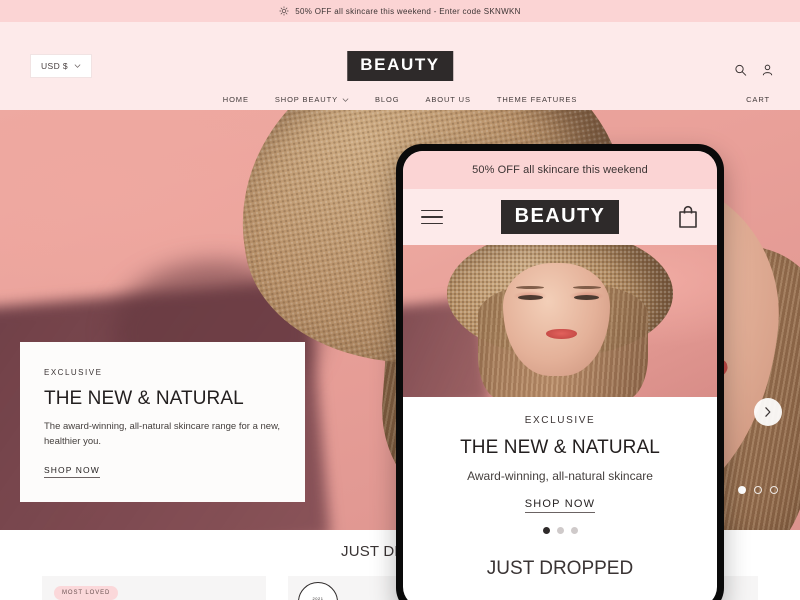 This screenshot has height=600, width=800. I want to click on nav-label: SHOP BEAUTY, so click(306, 99).